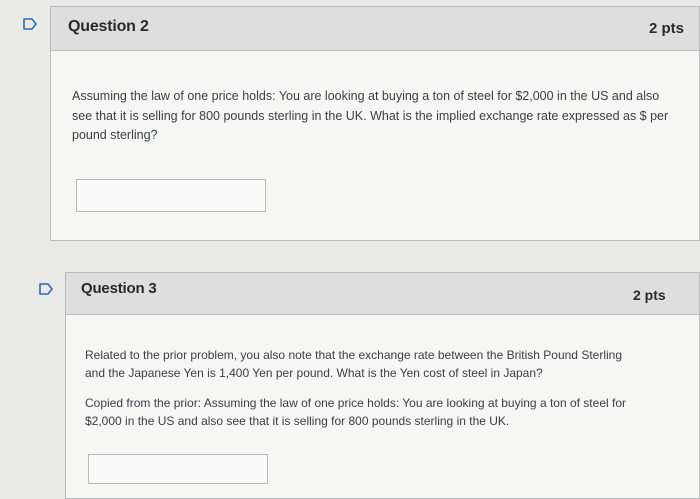 The height and width of the screenshot is (499, 700). I want to click on question-3-points: 2 pts, so click(649, 295).